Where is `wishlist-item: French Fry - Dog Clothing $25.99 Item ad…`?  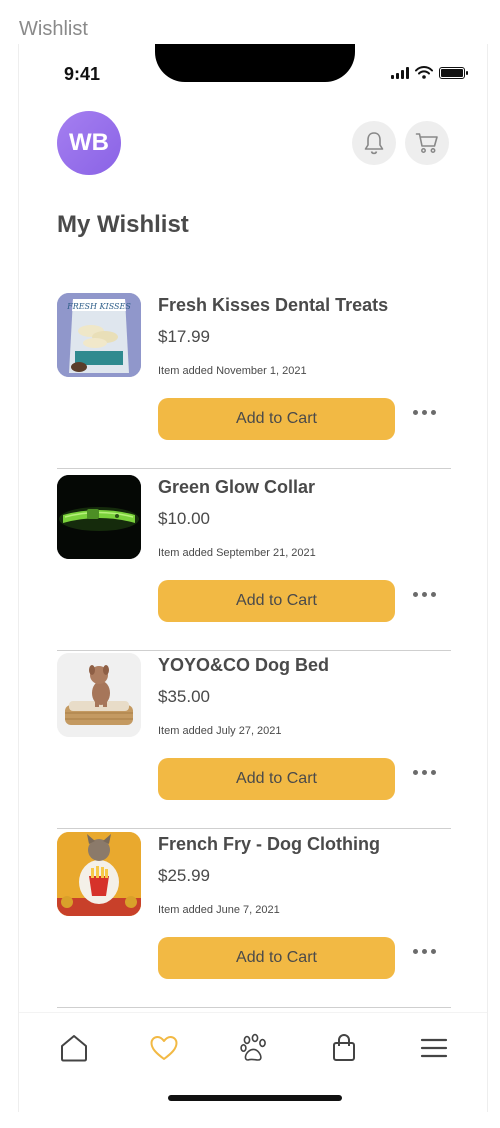 wishlist-item: French Fry - Dog Clothing $25.99 Item ad… is located at coordinates (254, 918).